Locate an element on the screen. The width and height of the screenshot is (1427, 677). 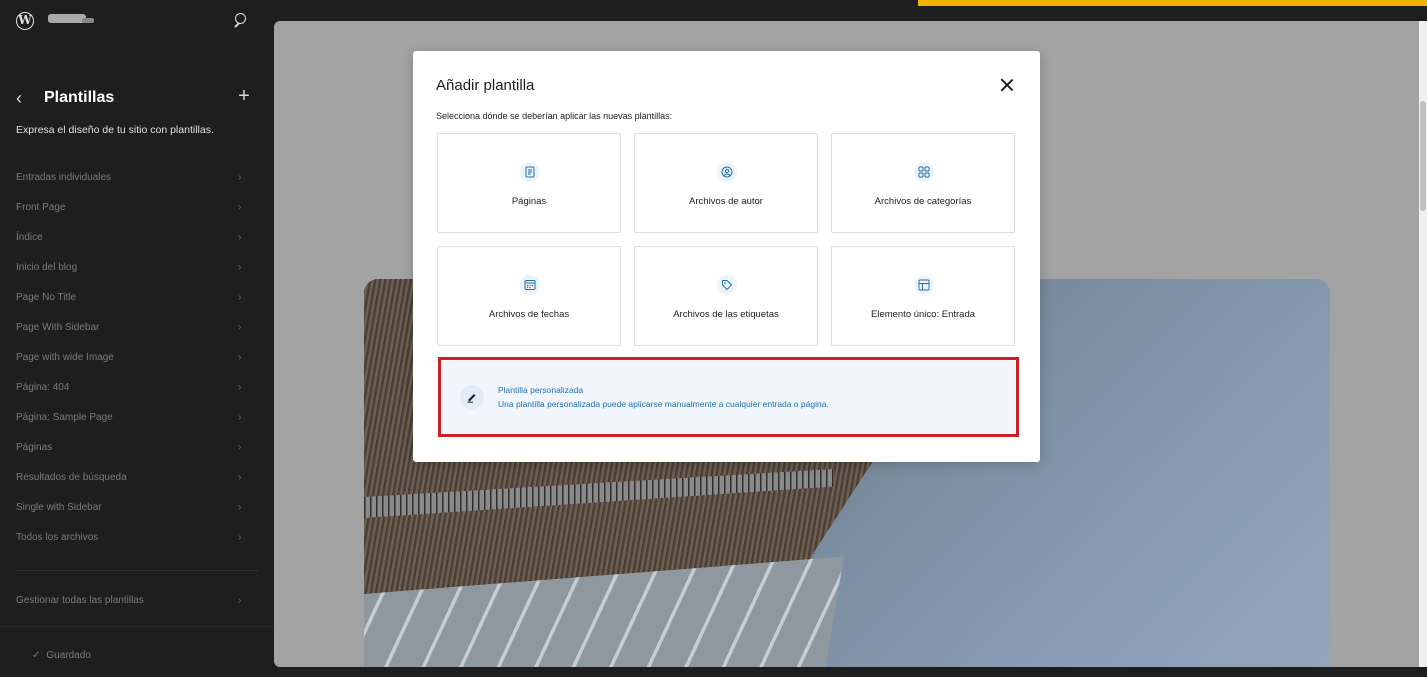
template-option-label: Elemento único: Entrada is located at coordinates (923, 314).